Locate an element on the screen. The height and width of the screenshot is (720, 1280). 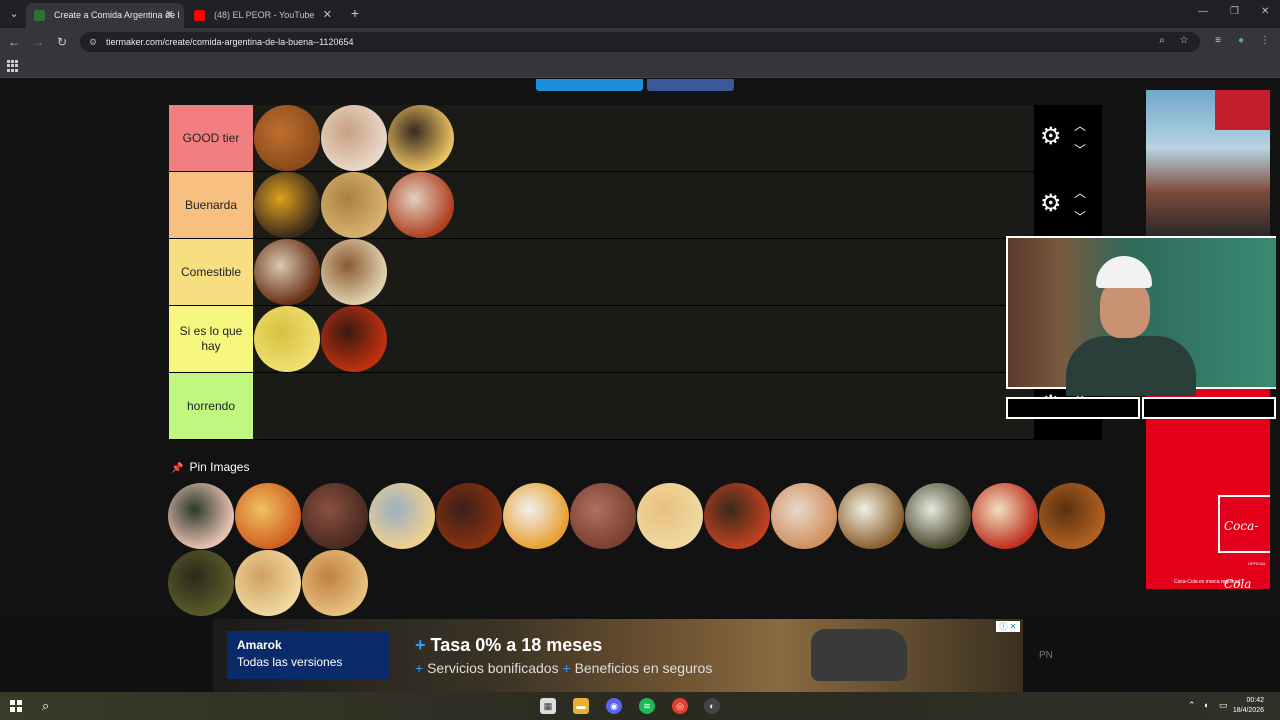
tier-label: Si es lo que hay is located at coordinates (211, 339).